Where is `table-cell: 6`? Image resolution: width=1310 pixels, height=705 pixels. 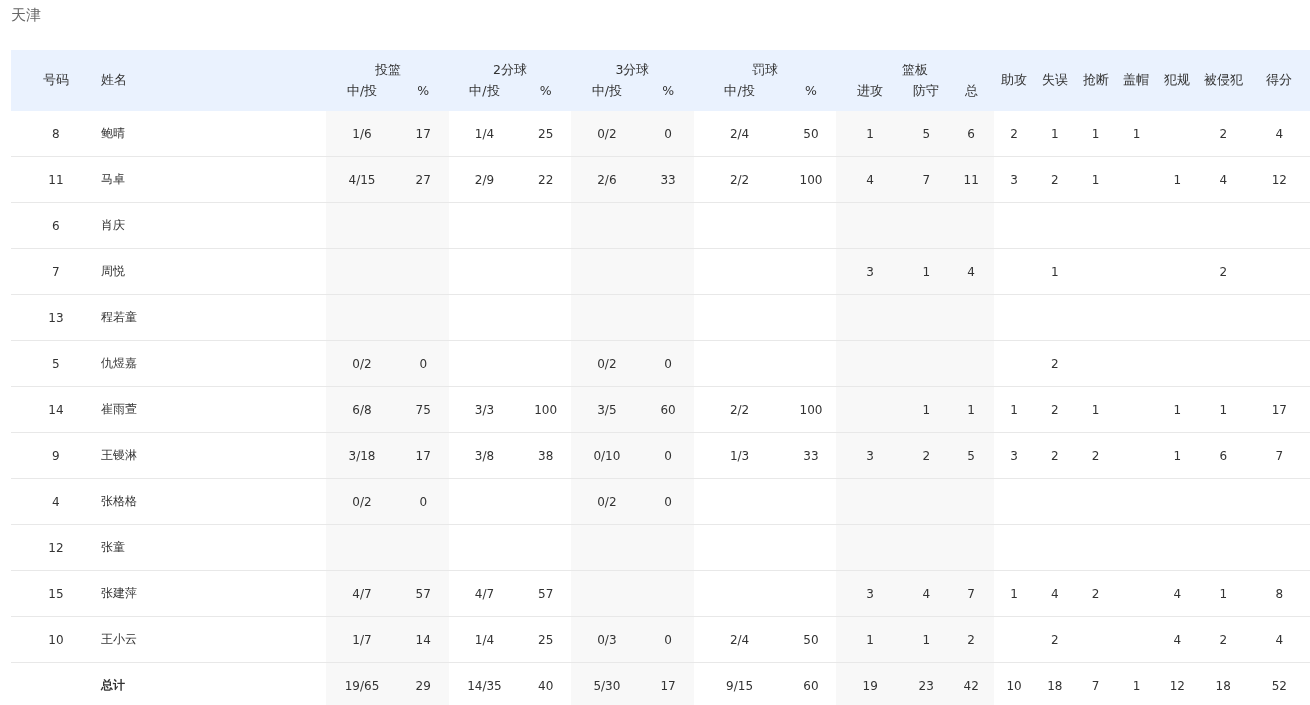
table-cell: 6 is located at coordinates (971, 133).